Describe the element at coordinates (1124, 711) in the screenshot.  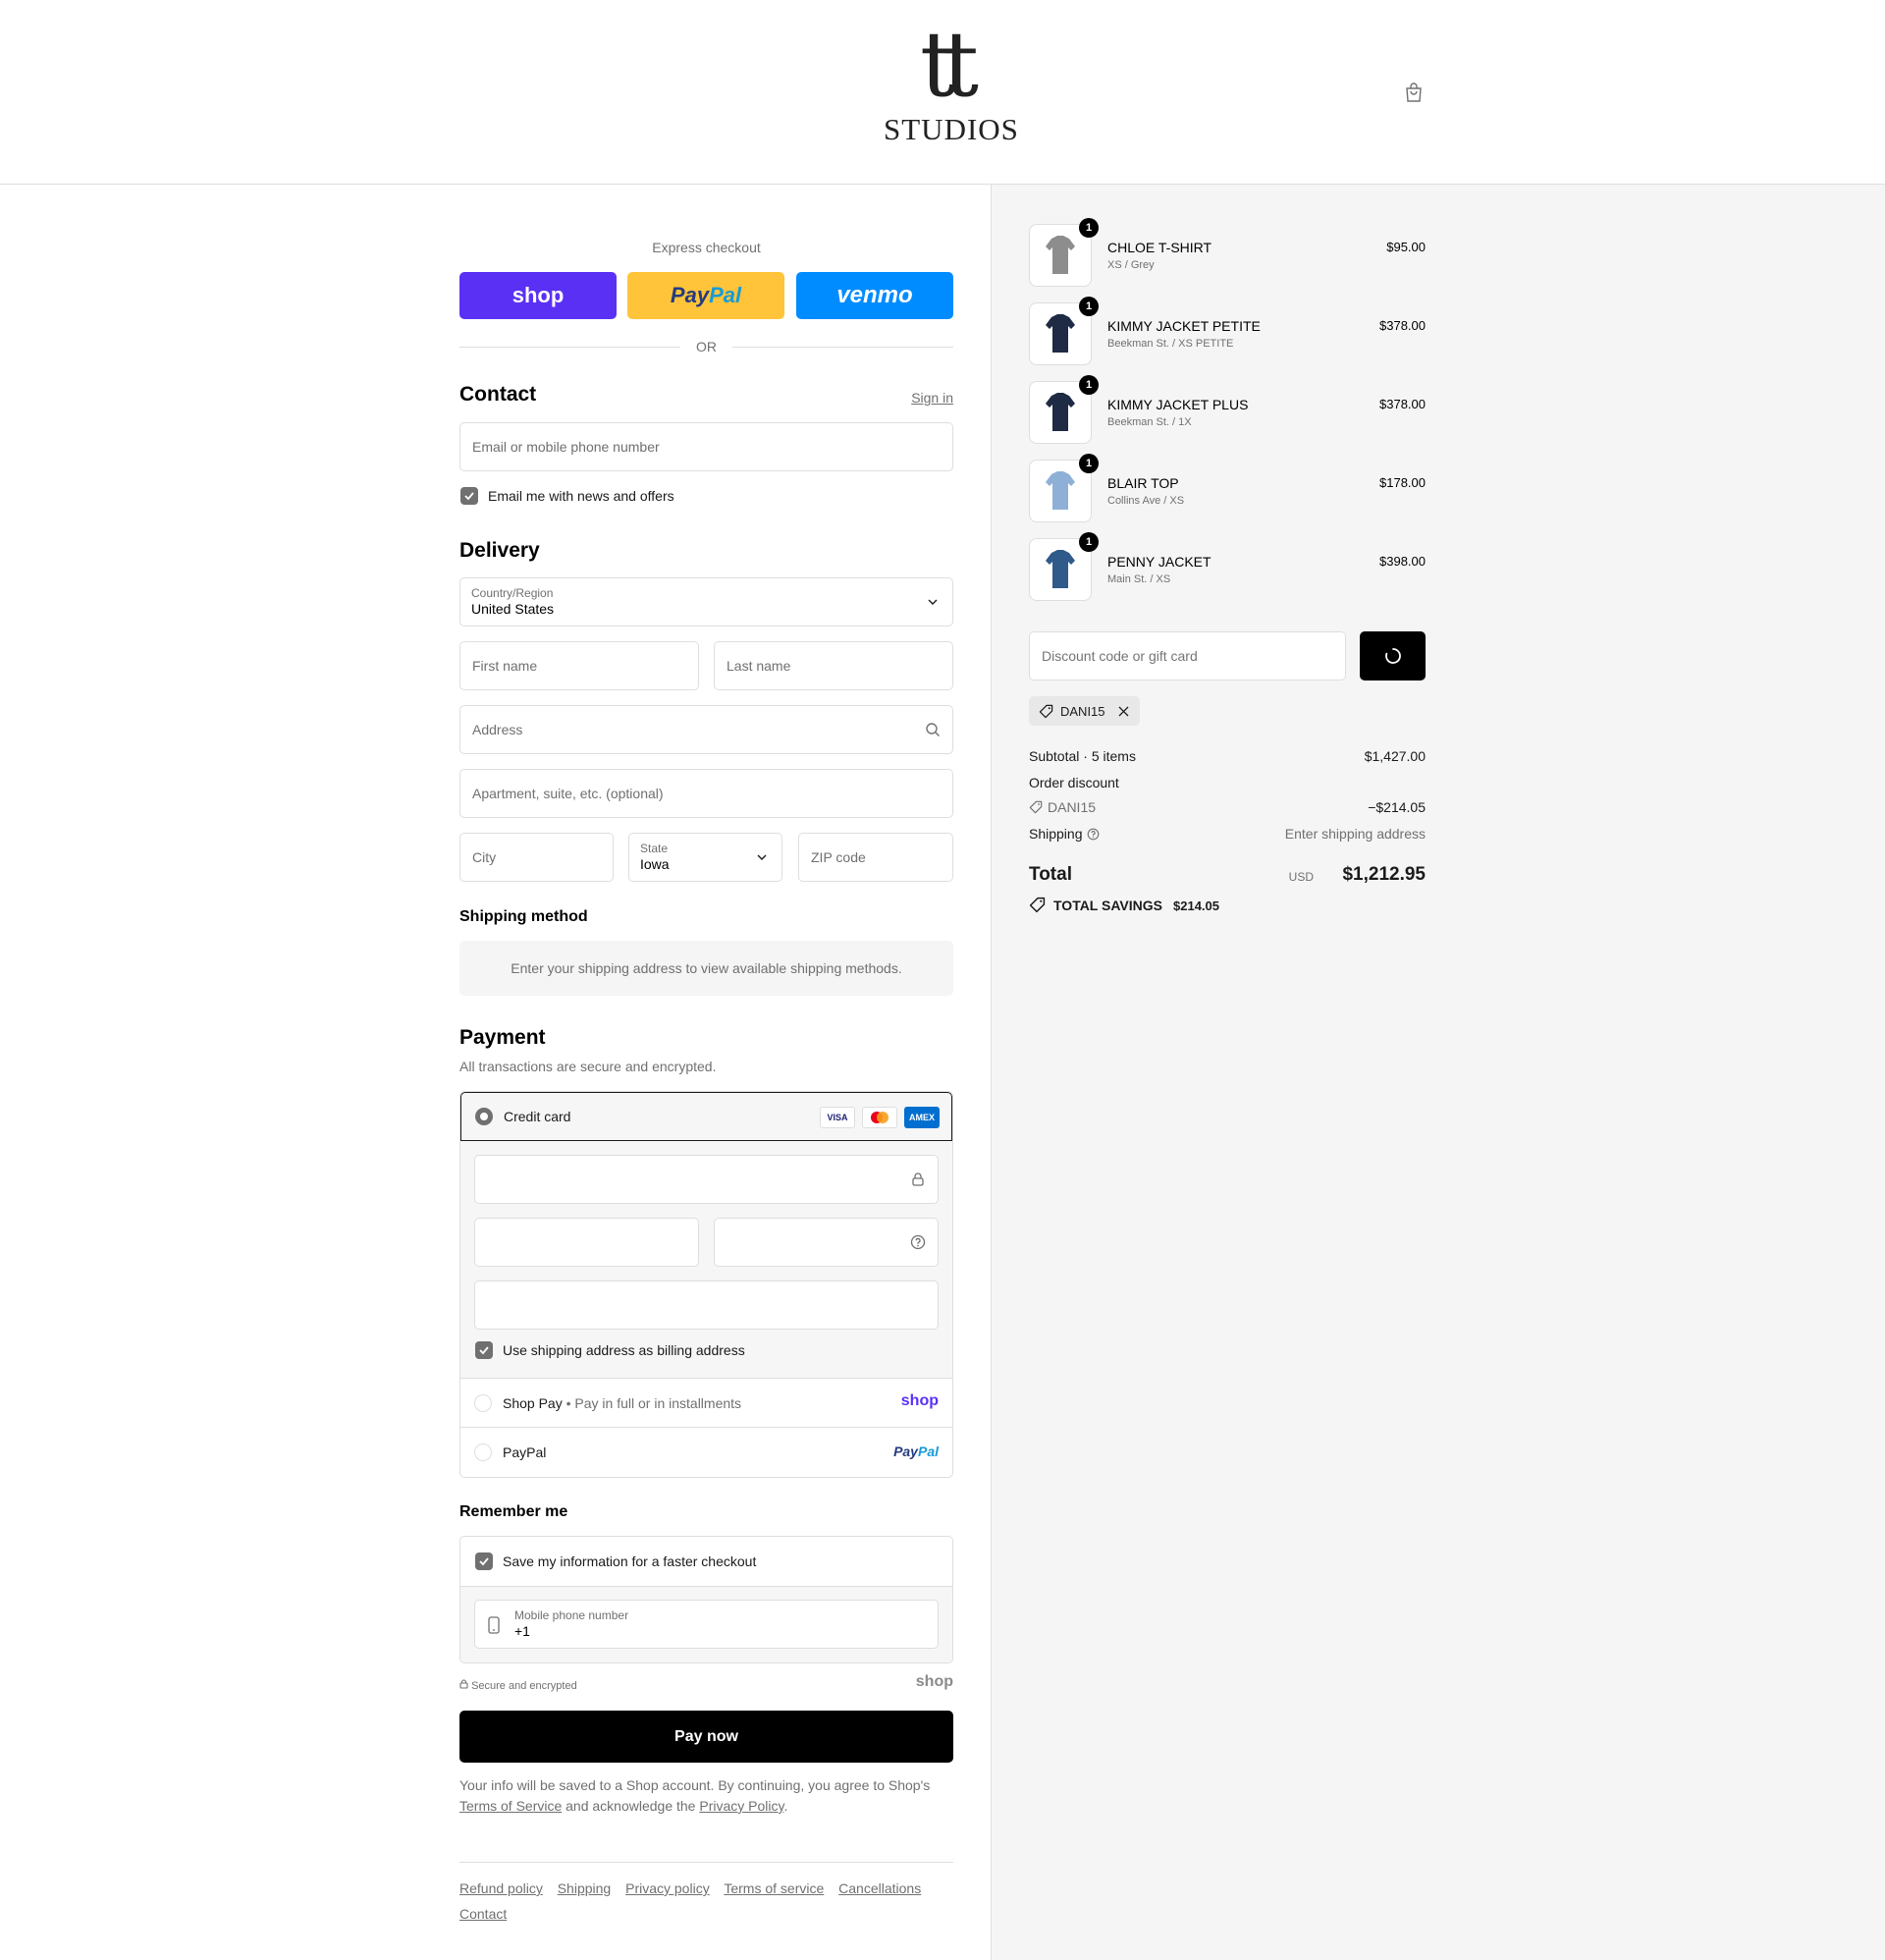
I see `remove-discount-icon` at that location.